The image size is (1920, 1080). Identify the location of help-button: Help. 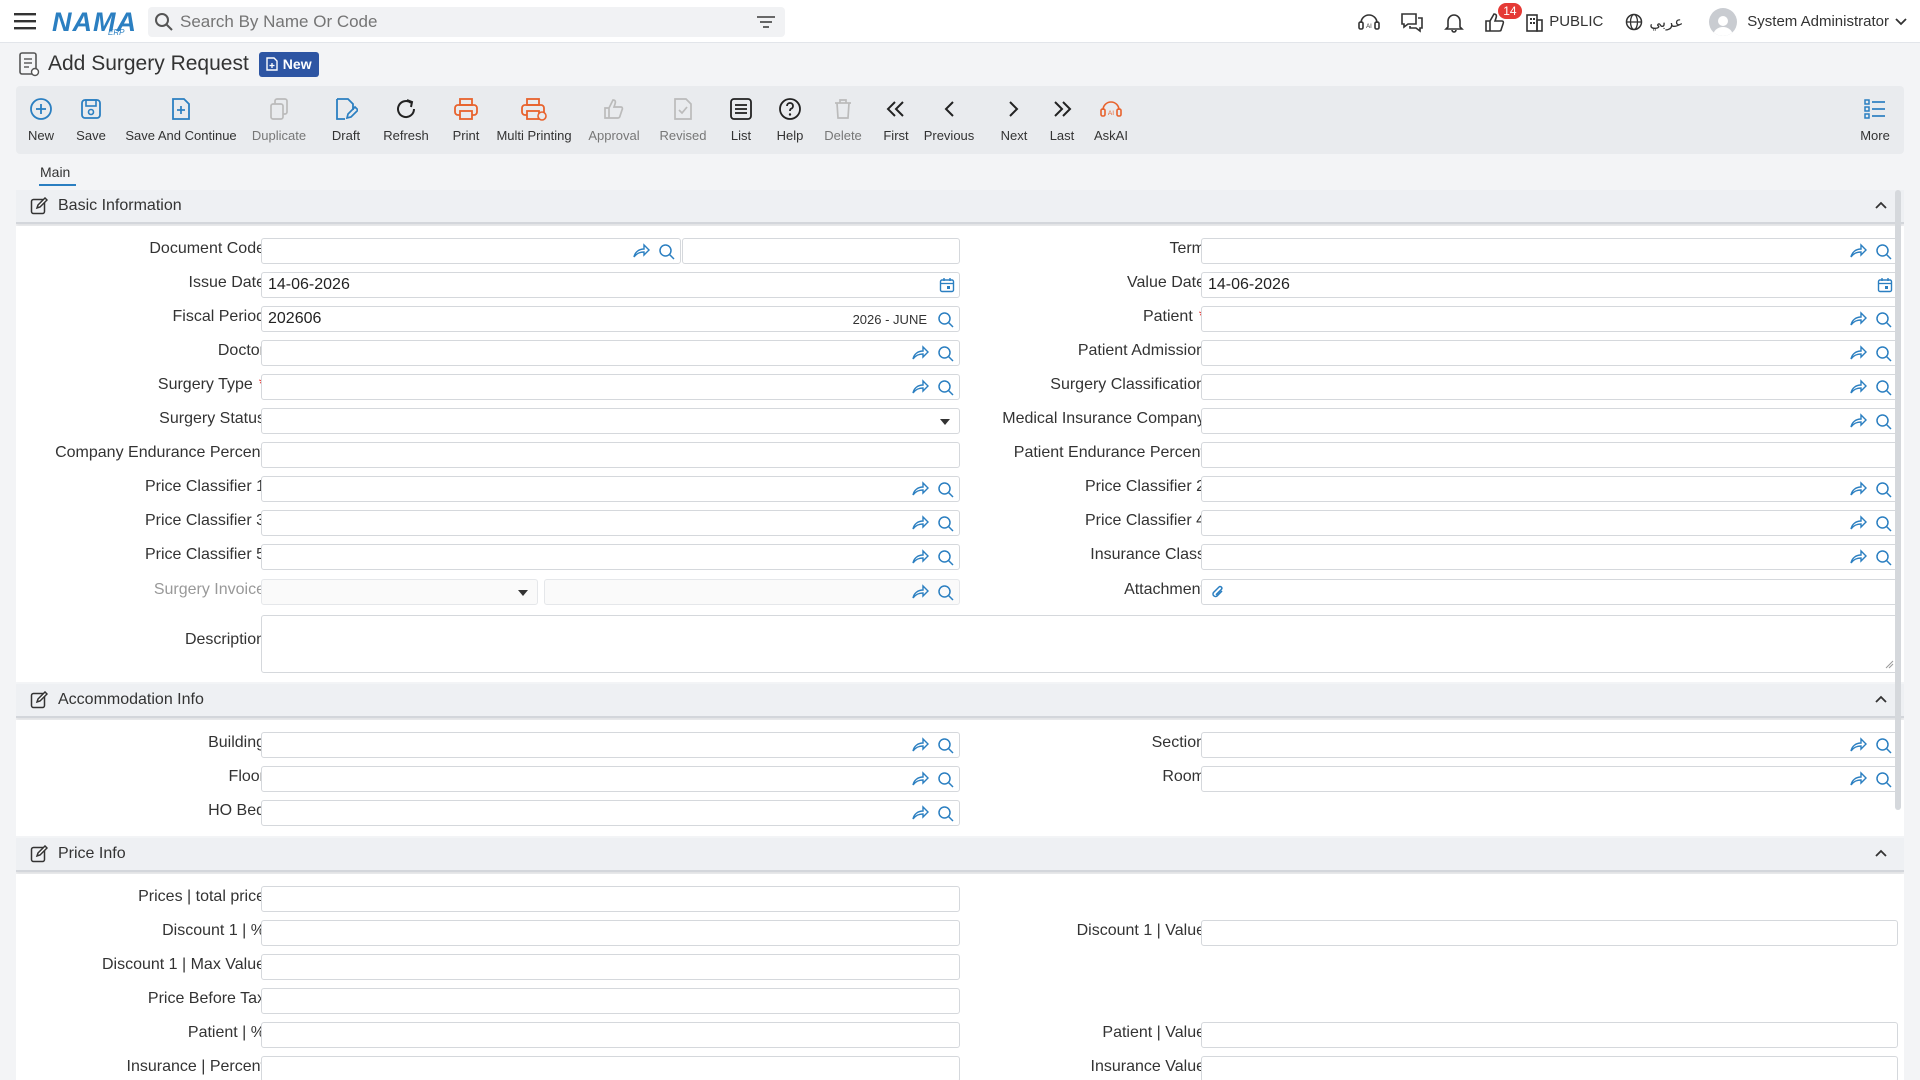
(790, 120).